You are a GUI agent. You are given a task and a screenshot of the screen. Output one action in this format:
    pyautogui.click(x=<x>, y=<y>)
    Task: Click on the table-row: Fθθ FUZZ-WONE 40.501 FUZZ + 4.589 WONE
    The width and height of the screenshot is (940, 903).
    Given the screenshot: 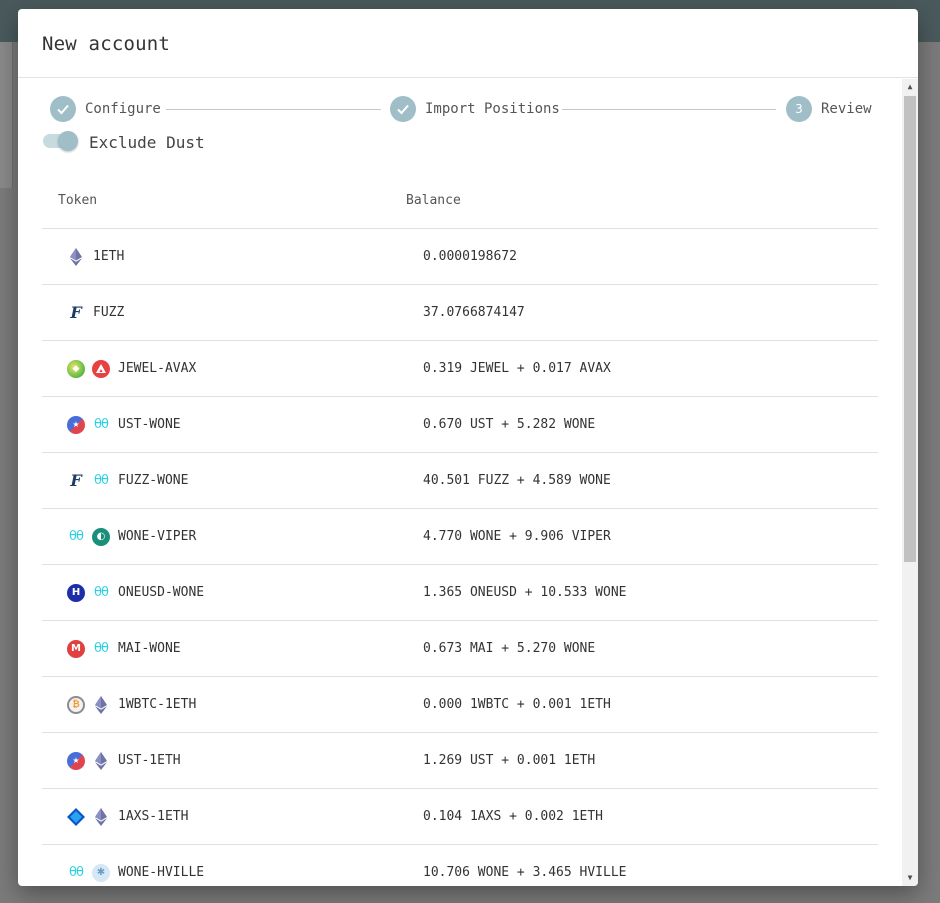 What is the action you would take?
    pyautogui.click(x=460, y=481)
    